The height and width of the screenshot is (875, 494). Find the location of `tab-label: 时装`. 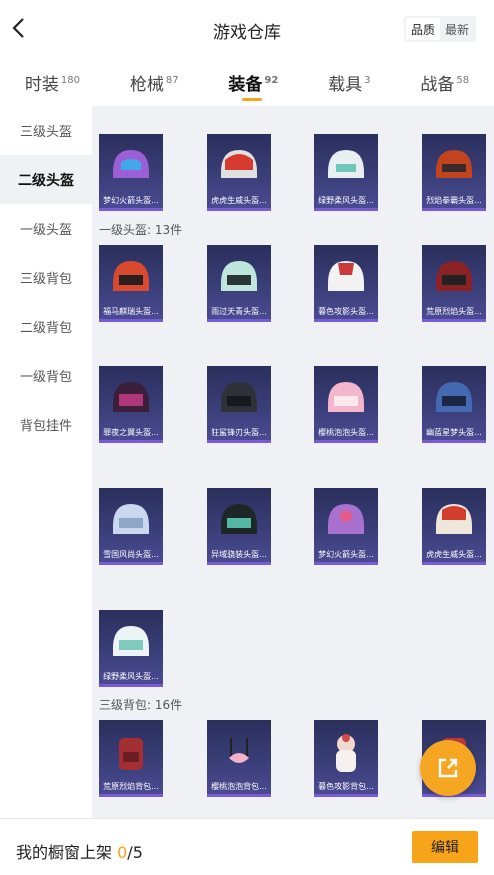

tab-label: 时装 is located at coordinates (41, 85).